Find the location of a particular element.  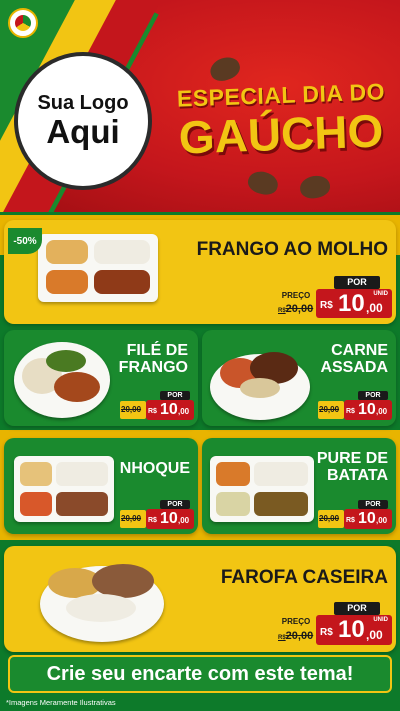

item-name: FAROFA CASEIRA is located at coordinates (304, 577).